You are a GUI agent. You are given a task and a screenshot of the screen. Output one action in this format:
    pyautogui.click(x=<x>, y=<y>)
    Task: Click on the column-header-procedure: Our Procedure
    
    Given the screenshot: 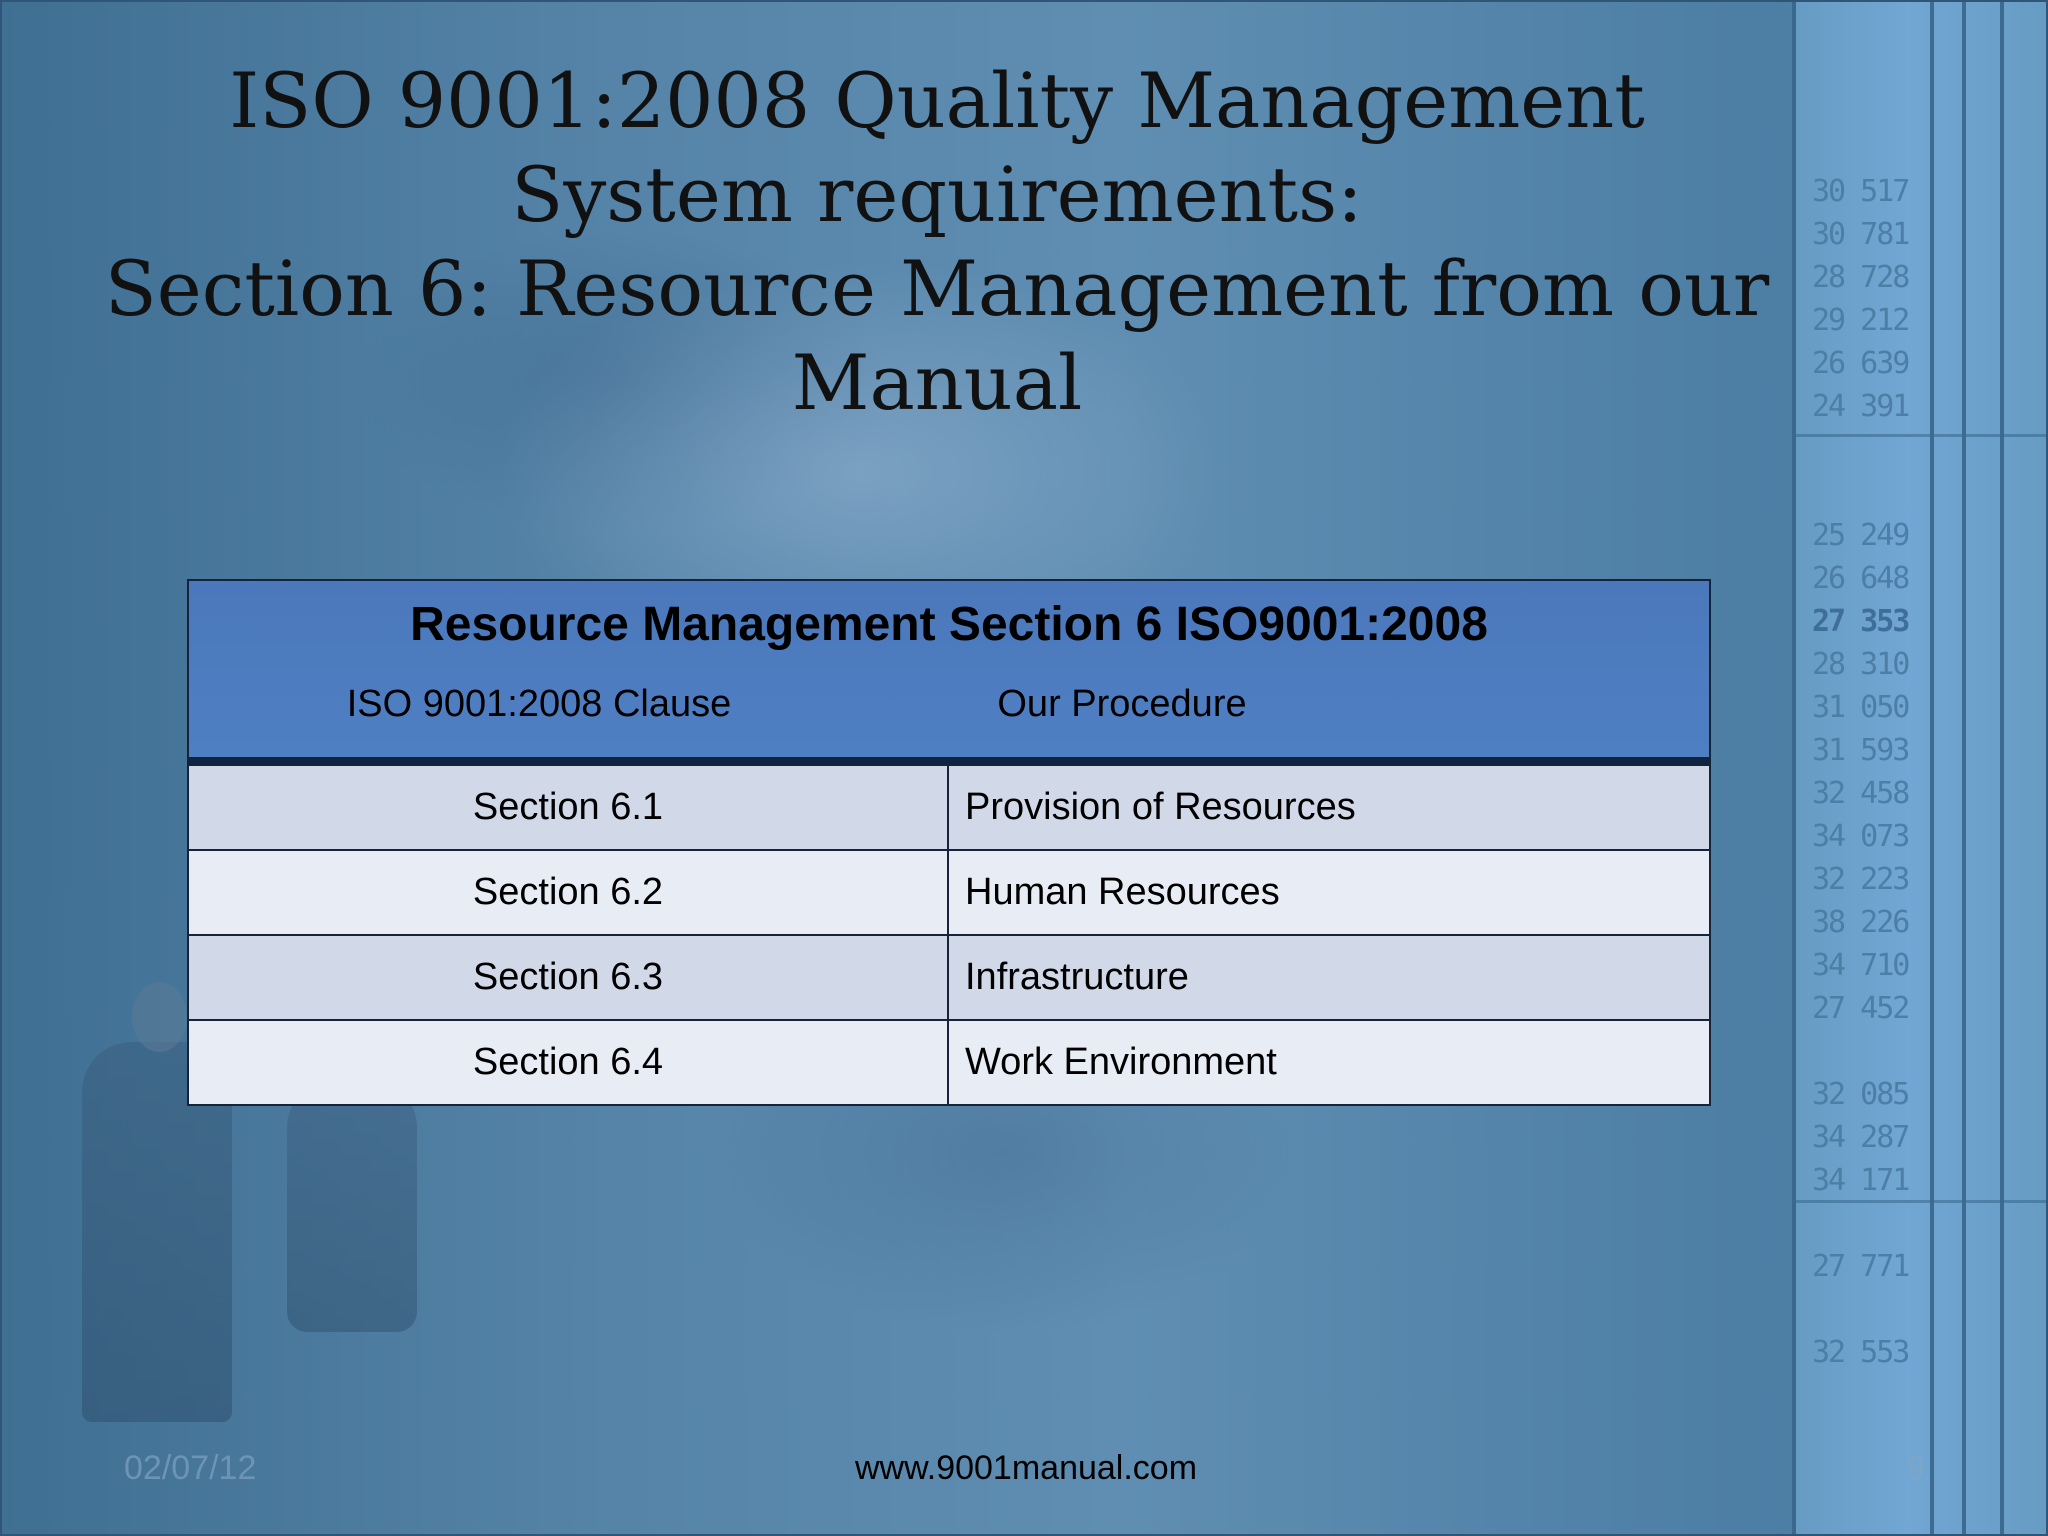 What is the action you would take?
    pyautogui.click(x=1122, y=704)
    